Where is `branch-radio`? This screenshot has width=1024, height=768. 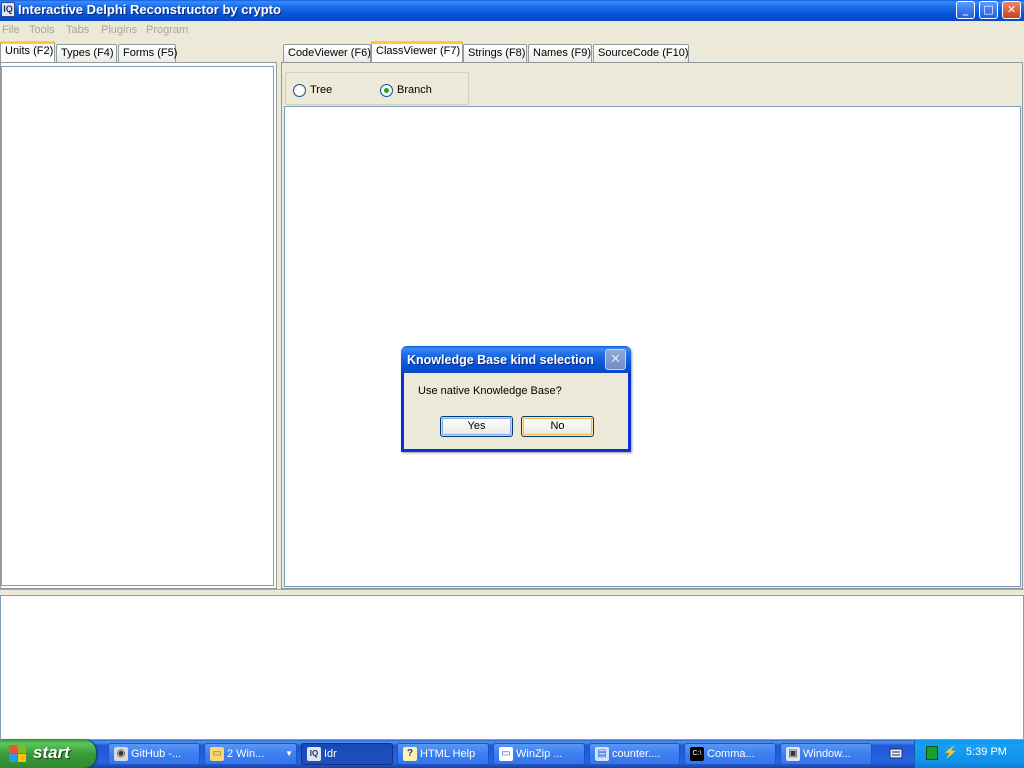
branch-radio is located at coordinates (386, 90).